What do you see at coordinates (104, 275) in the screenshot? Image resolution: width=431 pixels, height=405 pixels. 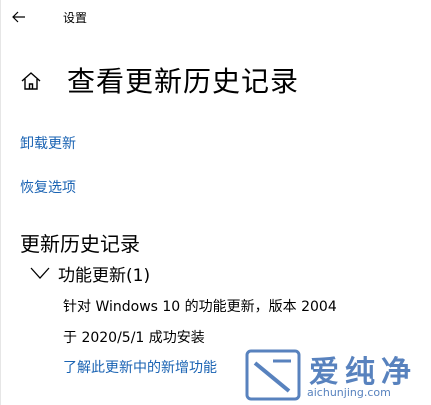 I see `feature-updates-group-label: 功能更新(1)` at bounding box center [104, 275].